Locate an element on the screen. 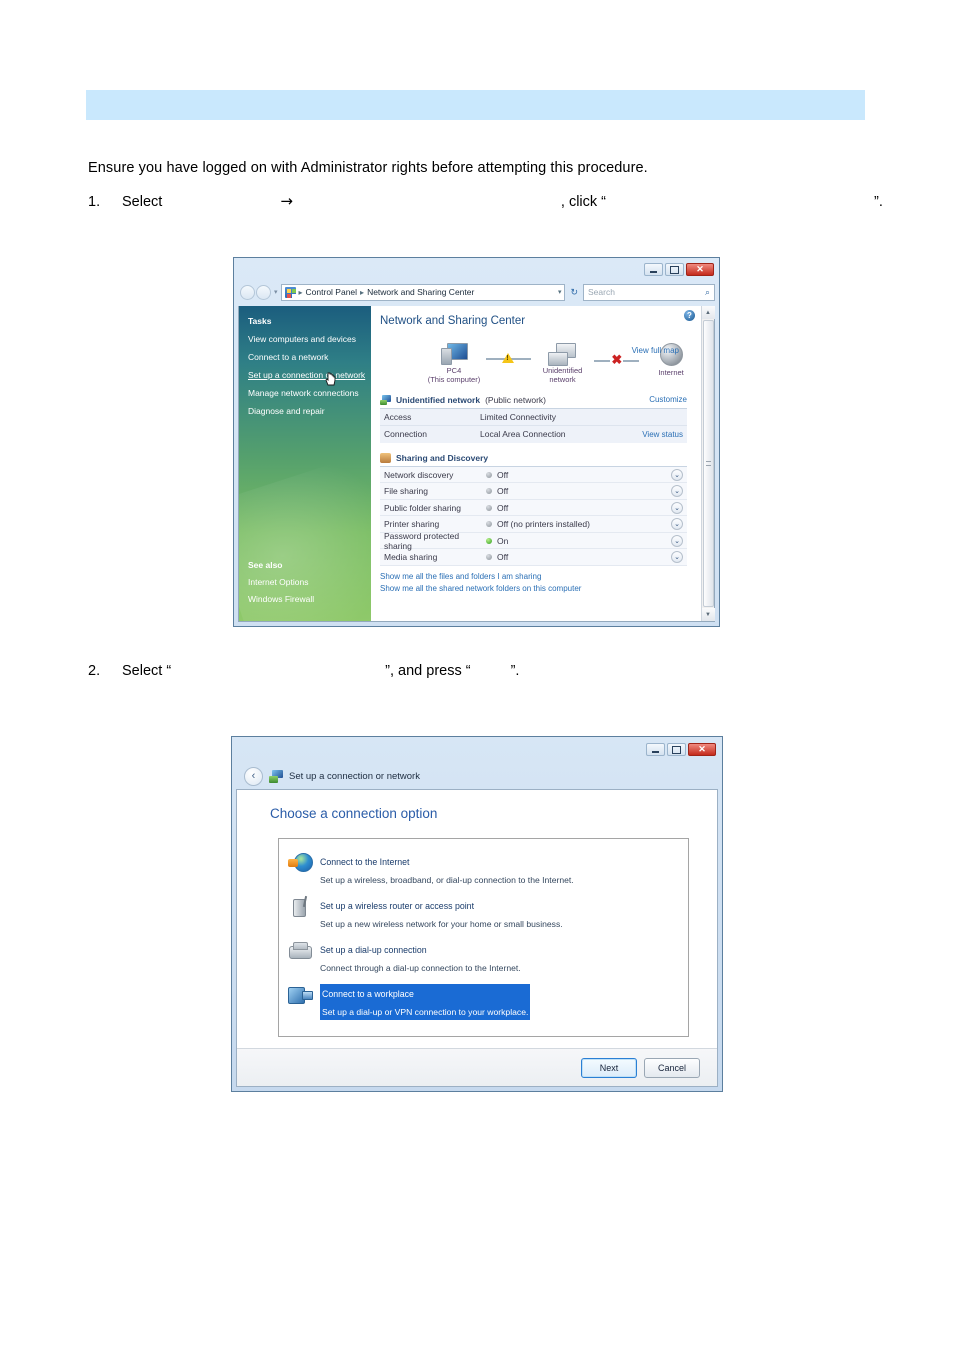 The image size is (954, 1350). address-dropdown-icon: ▾ is located at coordinates (560, 292).